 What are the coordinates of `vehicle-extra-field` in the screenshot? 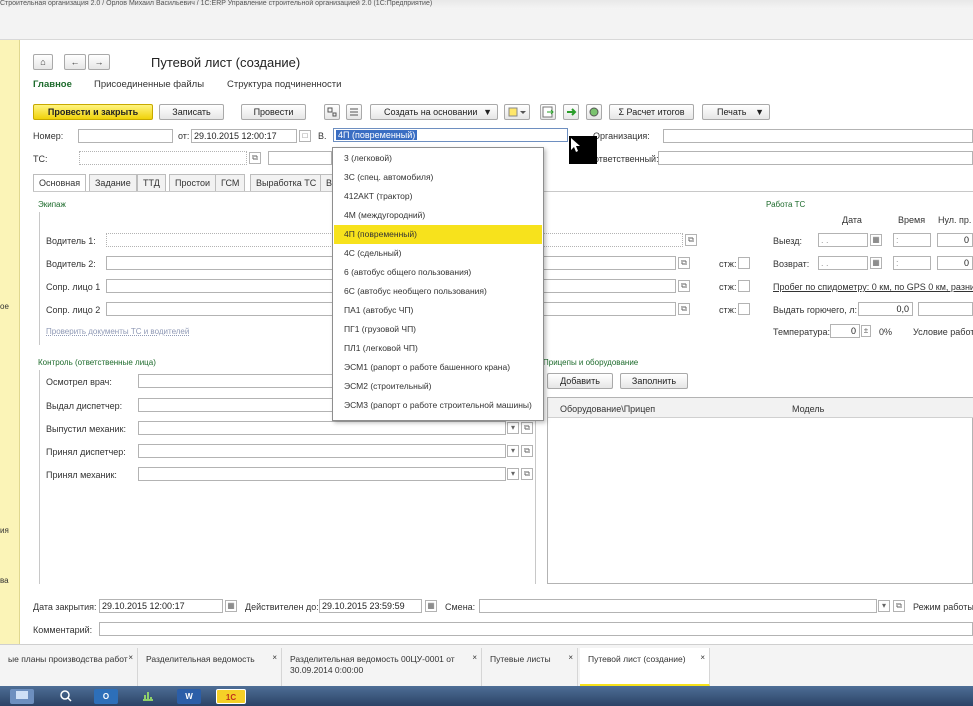 It's located at (300, 158).